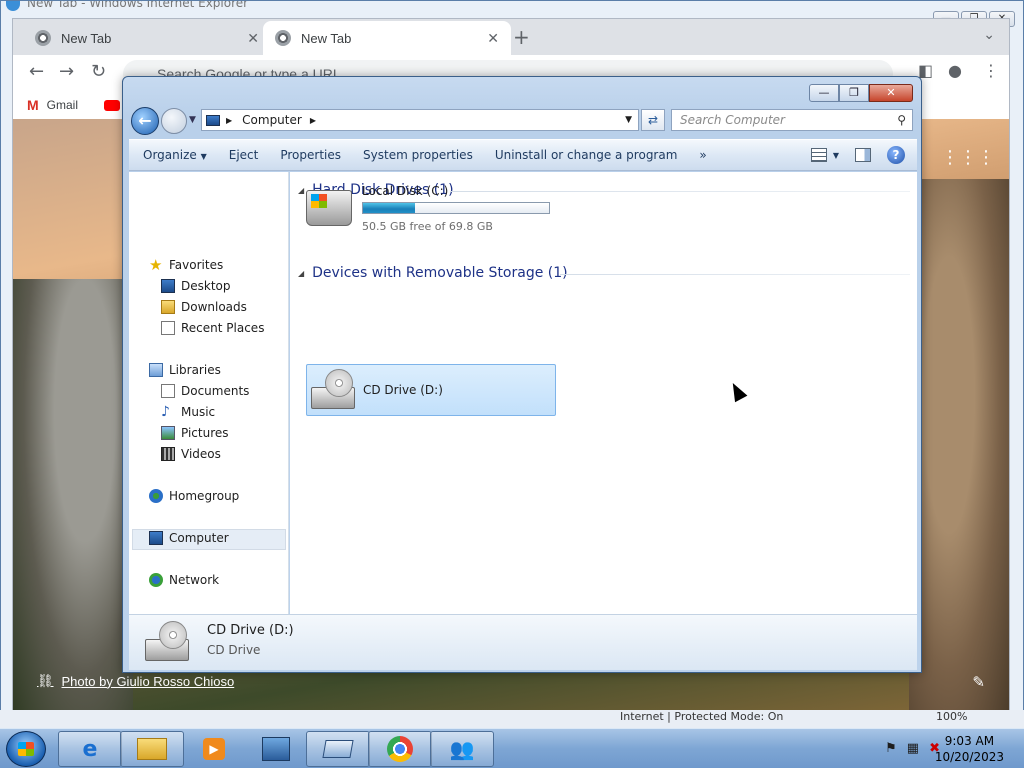 This screenshot has height=768, width=1024. I want to click on minimize-icon: —, so click(824, 93).